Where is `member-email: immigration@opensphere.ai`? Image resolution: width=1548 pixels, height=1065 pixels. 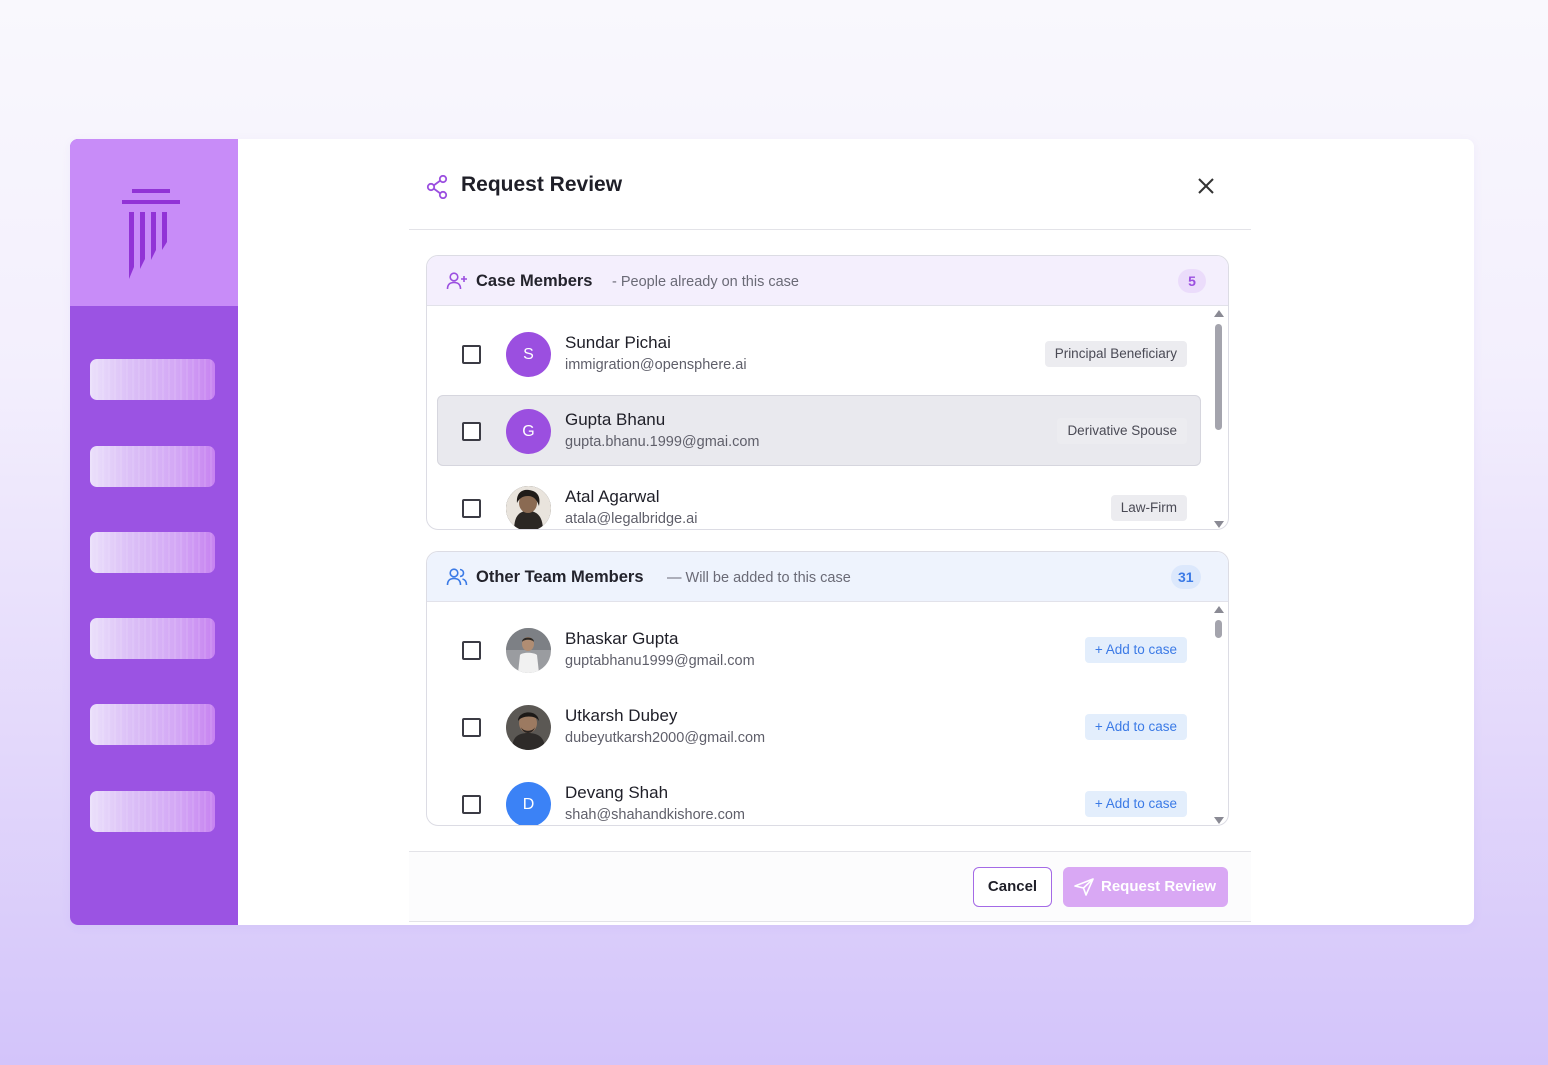
member-email: immigration@opensphere.ai is located at coordinates (656, 365).